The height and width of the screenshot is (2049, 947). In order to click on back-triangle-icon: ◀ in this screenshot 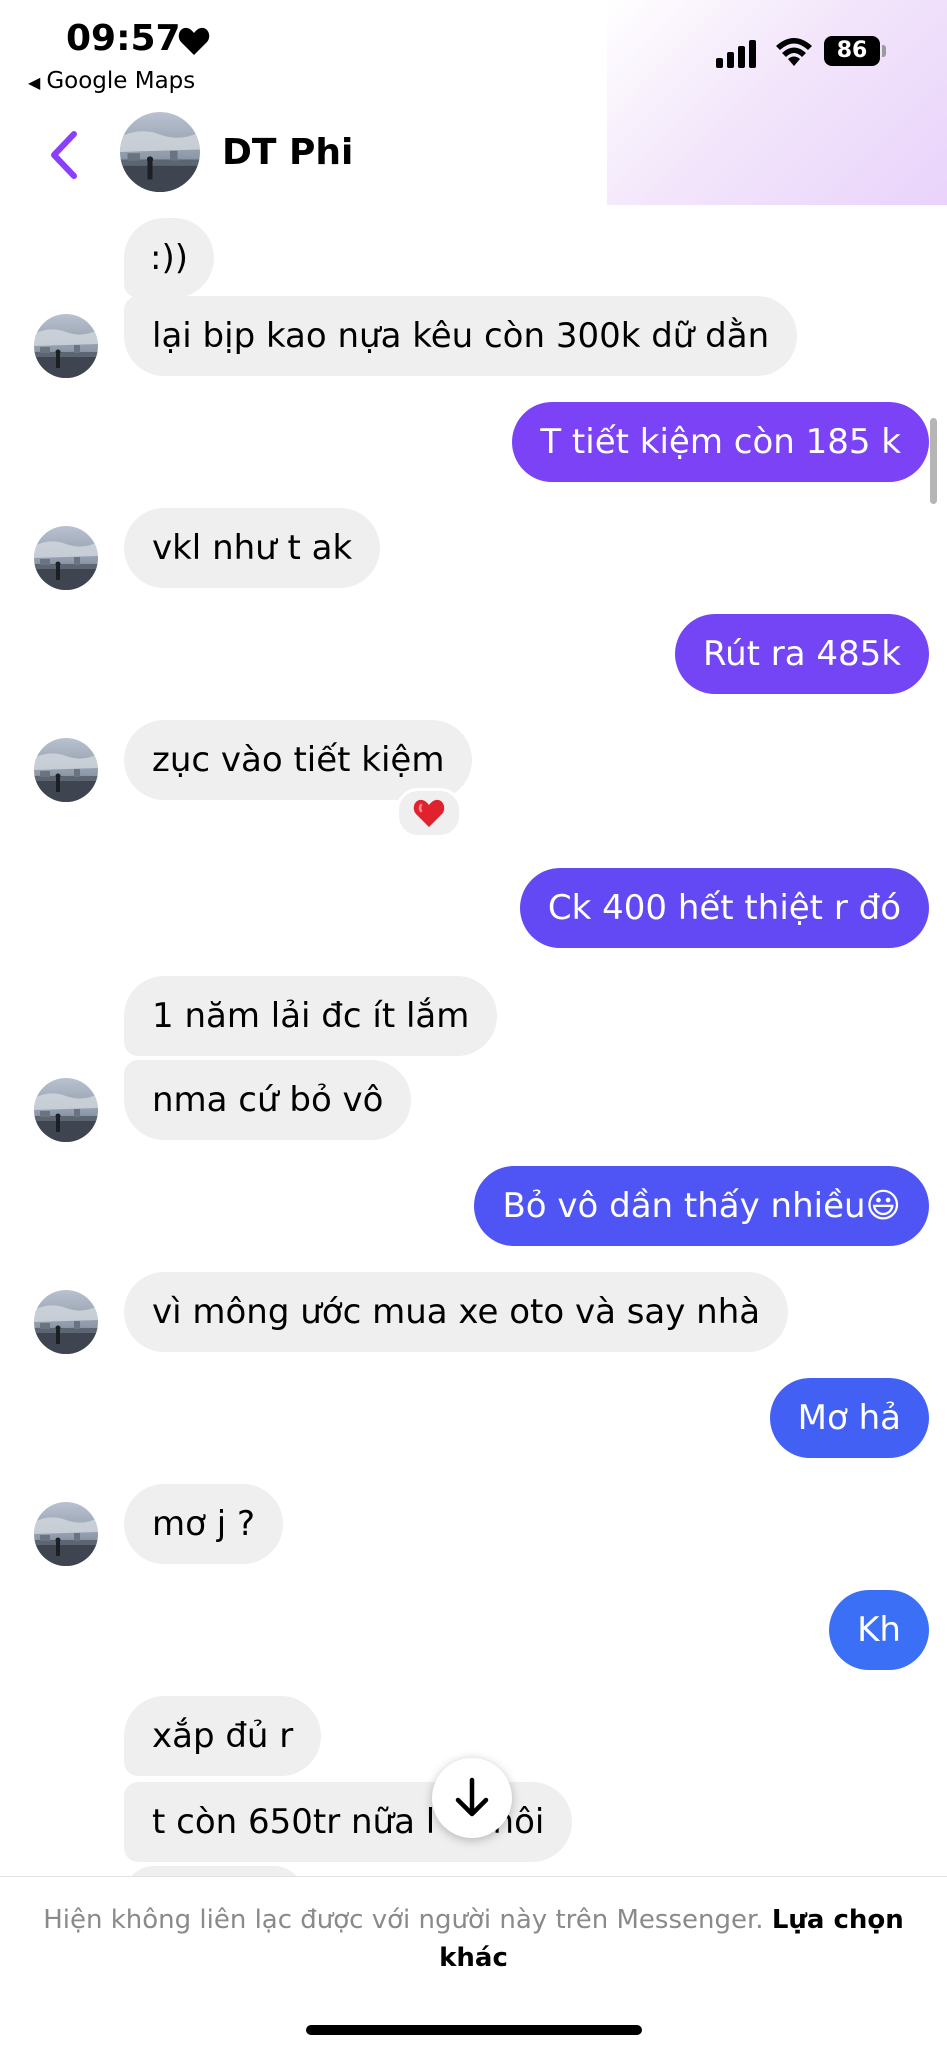, I will do `click(34, 82)`.